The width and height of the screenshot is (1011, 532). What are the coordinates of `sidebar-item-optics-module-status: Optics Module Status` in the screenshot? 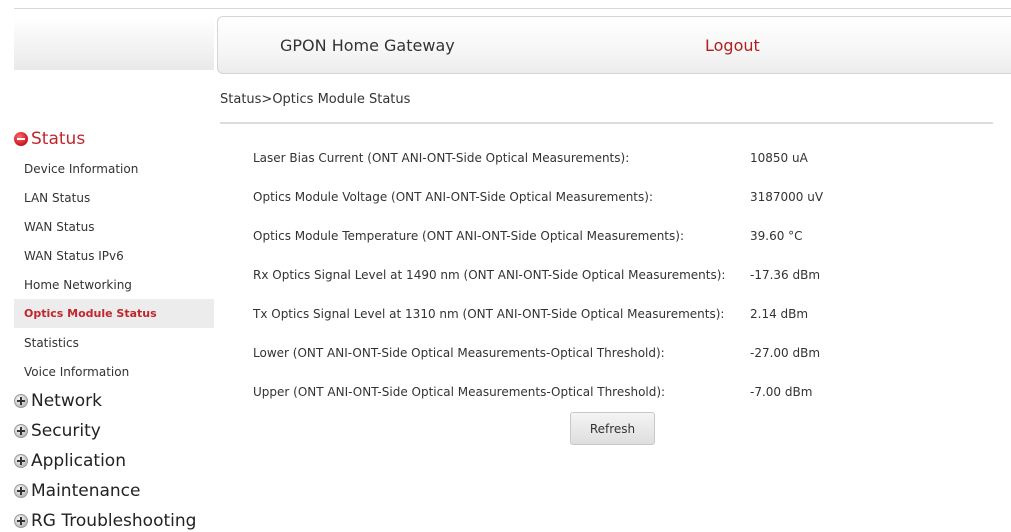 It's located at (114, 313).